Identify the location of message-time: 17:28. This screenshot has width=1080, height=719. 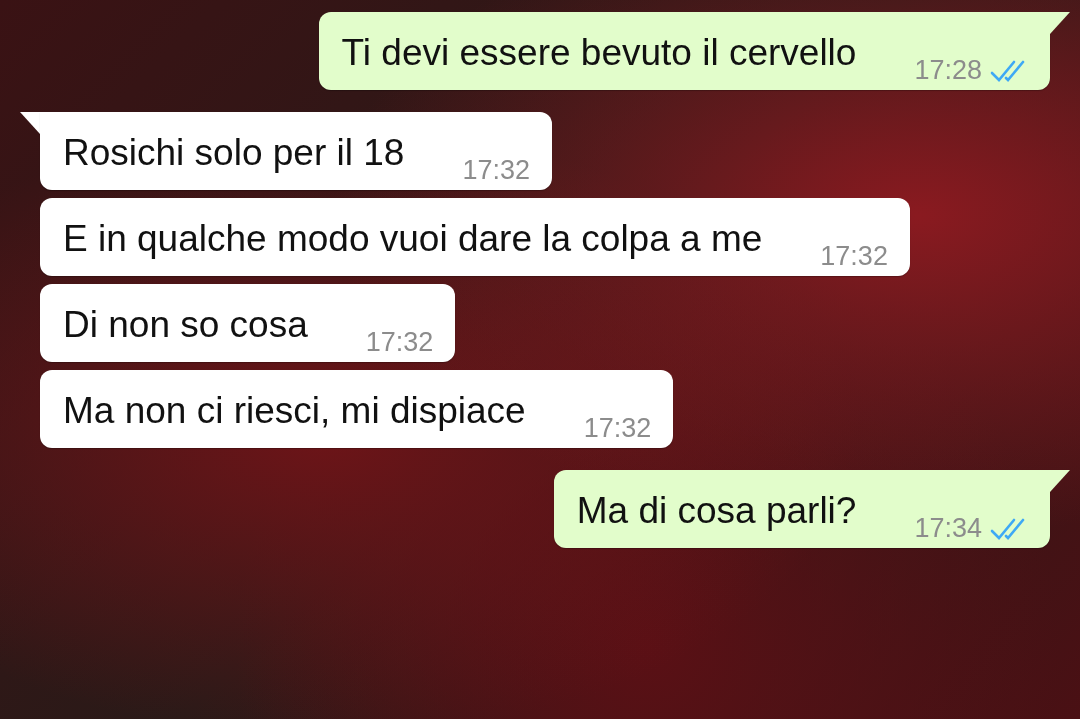
(948, 70).